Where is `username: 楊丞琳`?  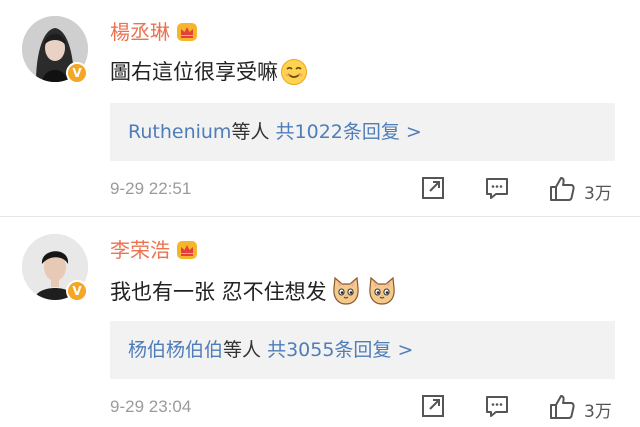
username: 楊丞琳 is located at coordinates (154, 33).